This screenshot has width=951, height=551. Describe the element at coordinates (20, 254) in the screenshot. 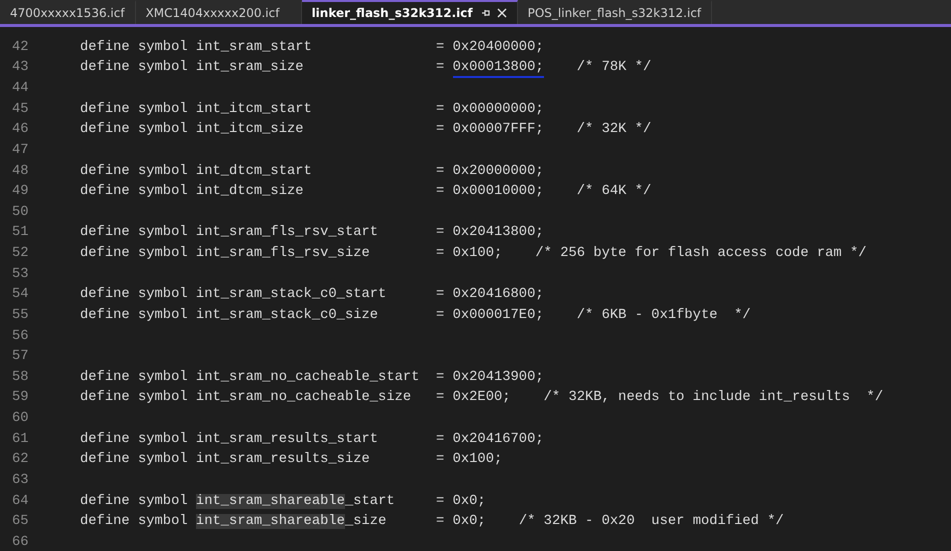

I see `line-number: 52` at that location.